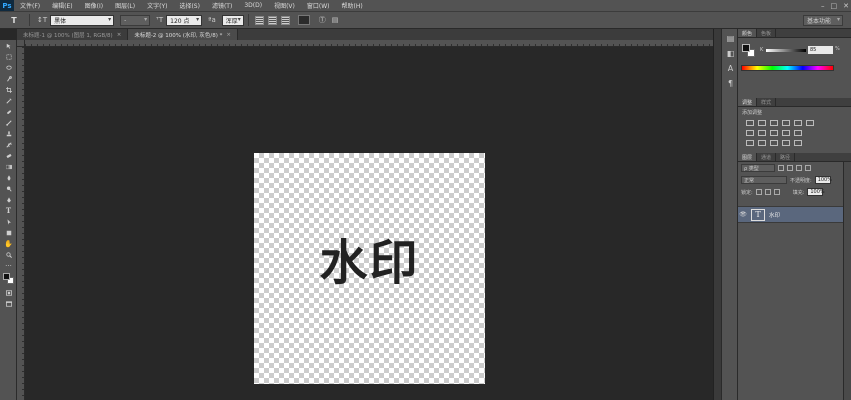 The width and height of the screenshot is (851, 400). I want to click on text-orientation-icon: ↕T, so click(42, 20).